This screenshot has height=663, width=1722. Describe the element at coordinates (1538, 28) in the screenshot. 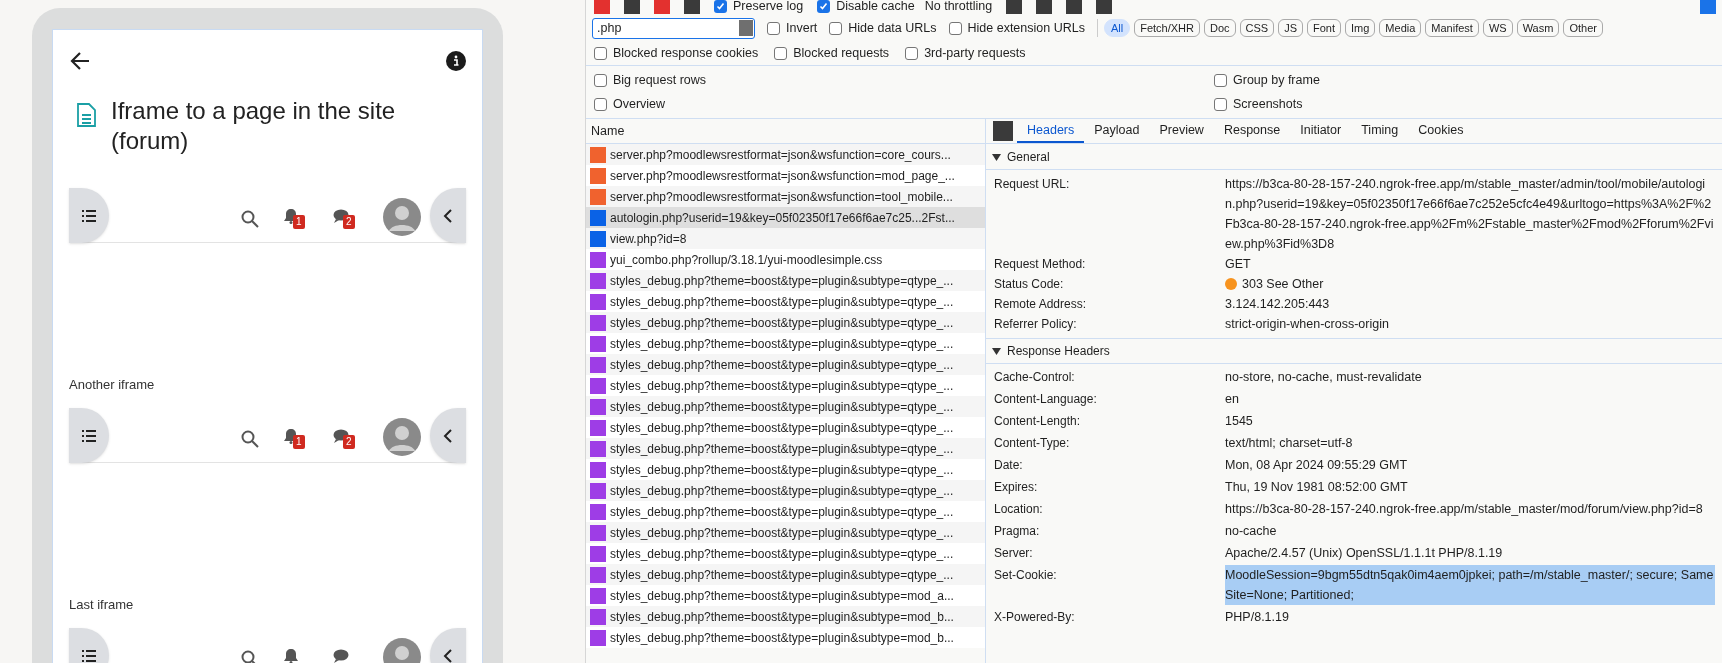

I see `type-filter-button: Wasm` at that location.